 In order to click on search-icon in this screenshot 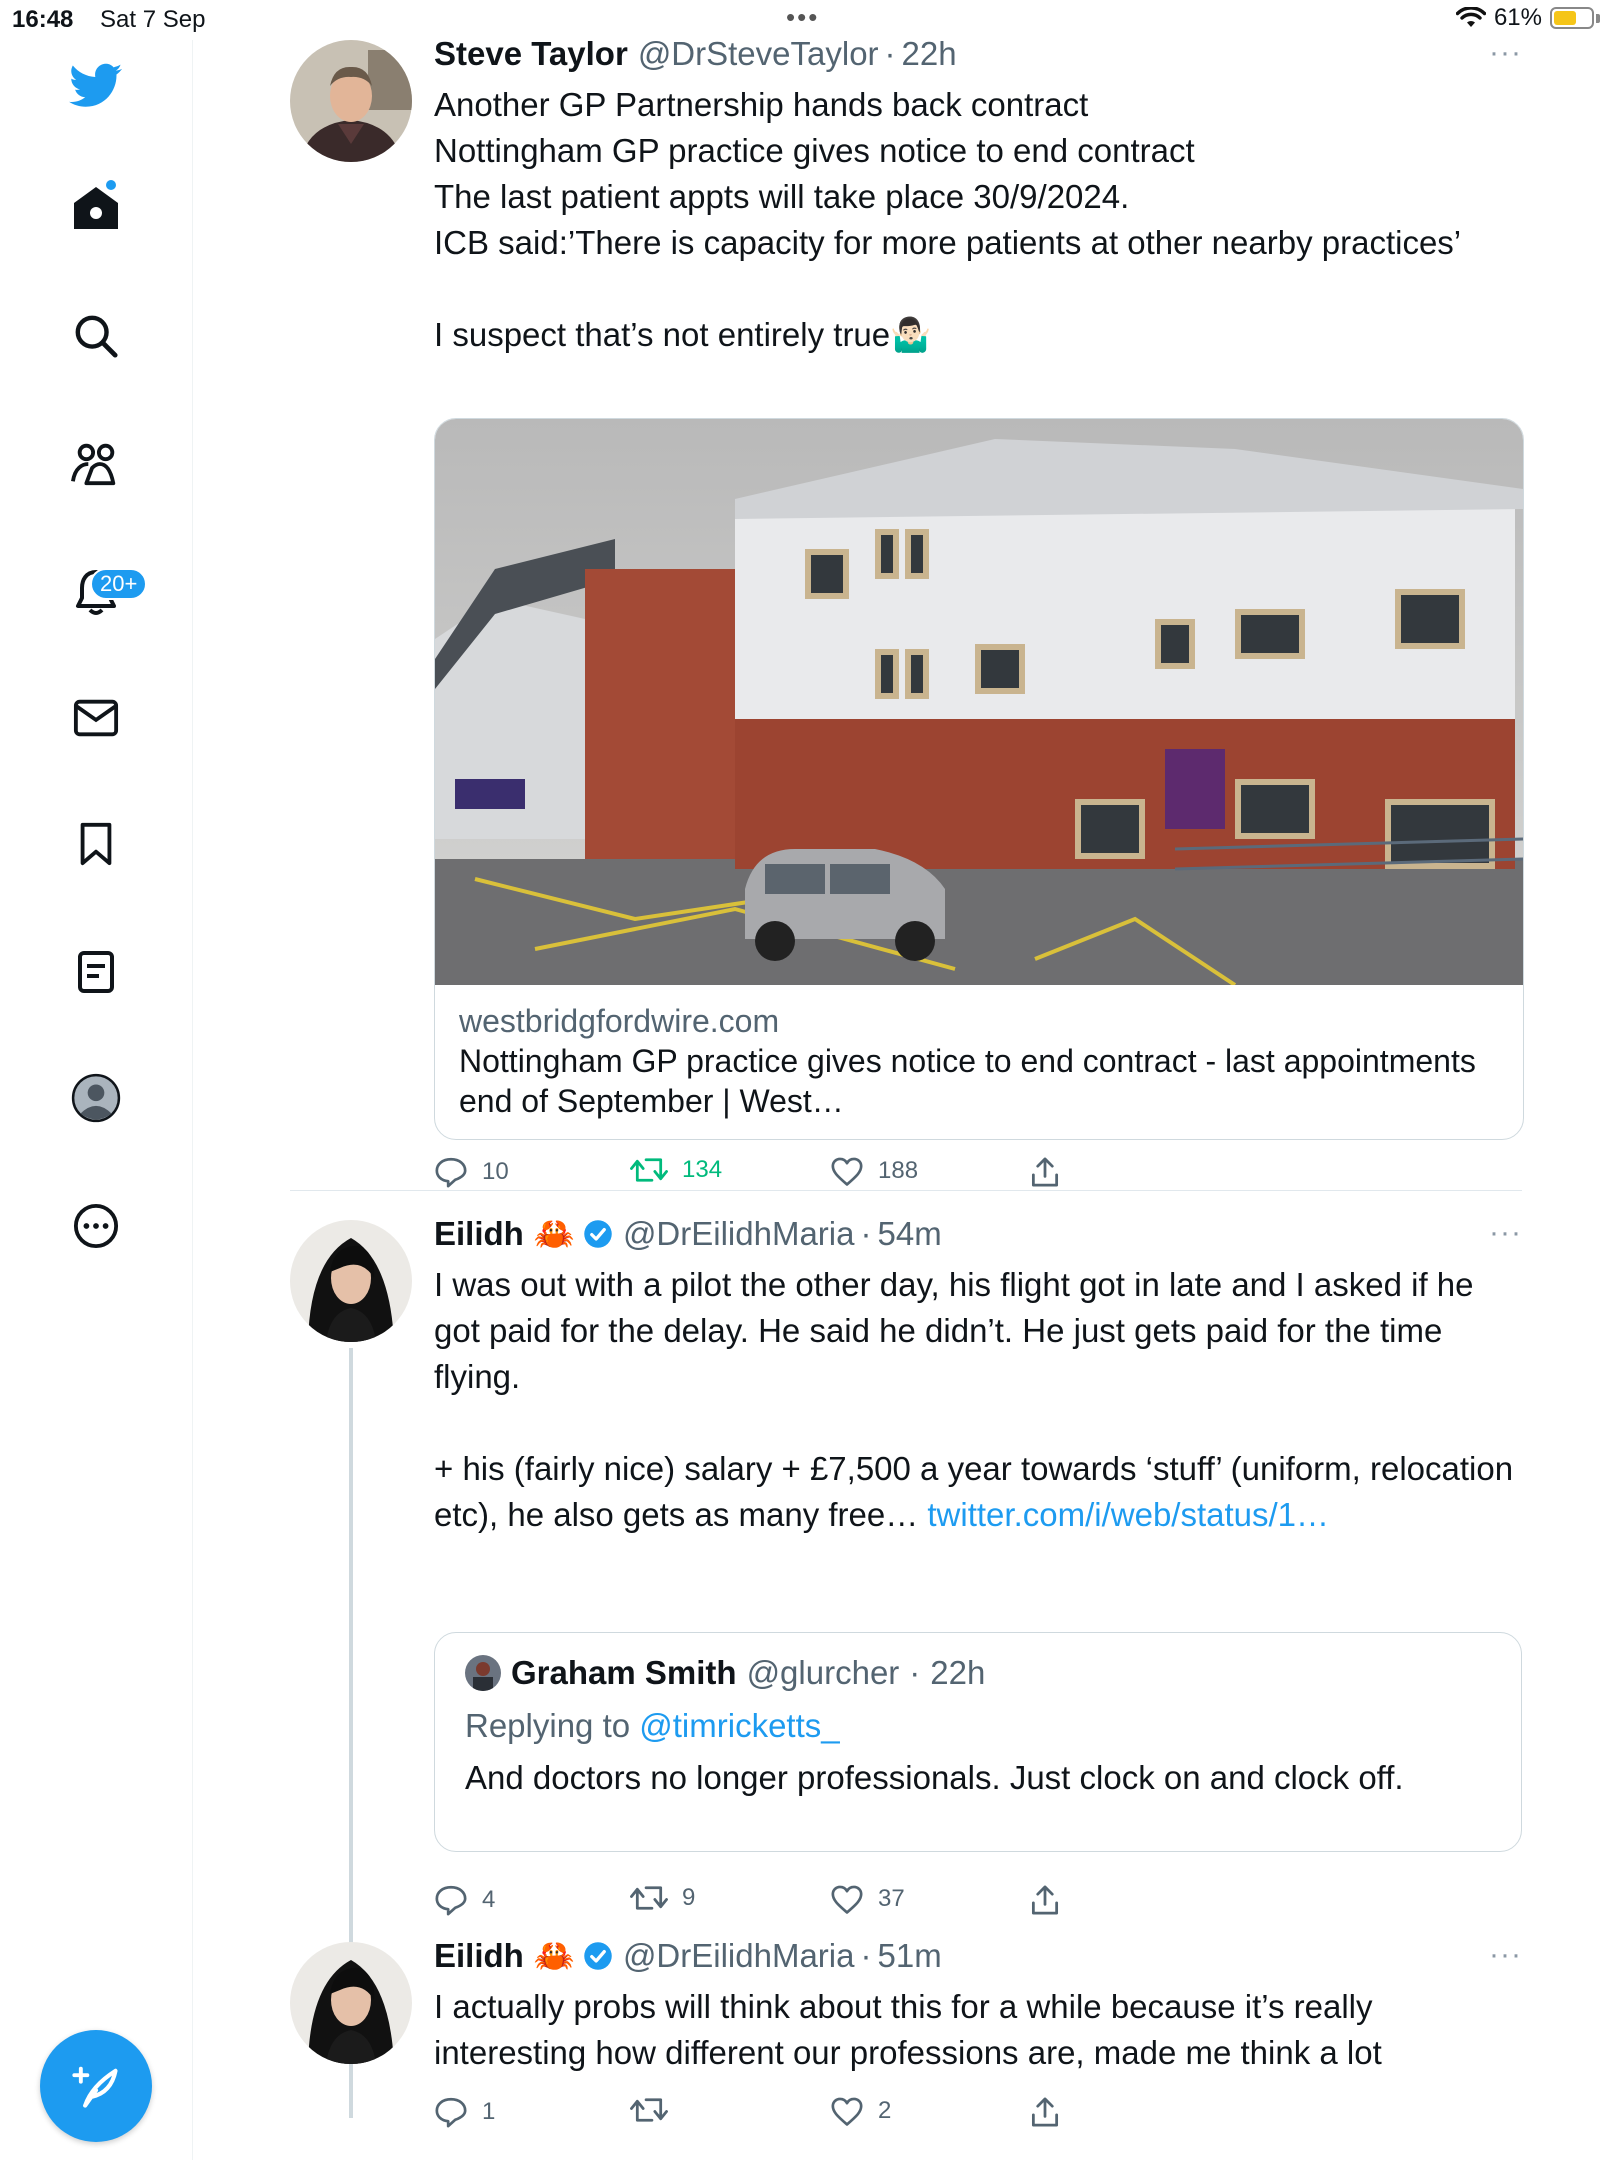, I will do `click(96, 336)`.